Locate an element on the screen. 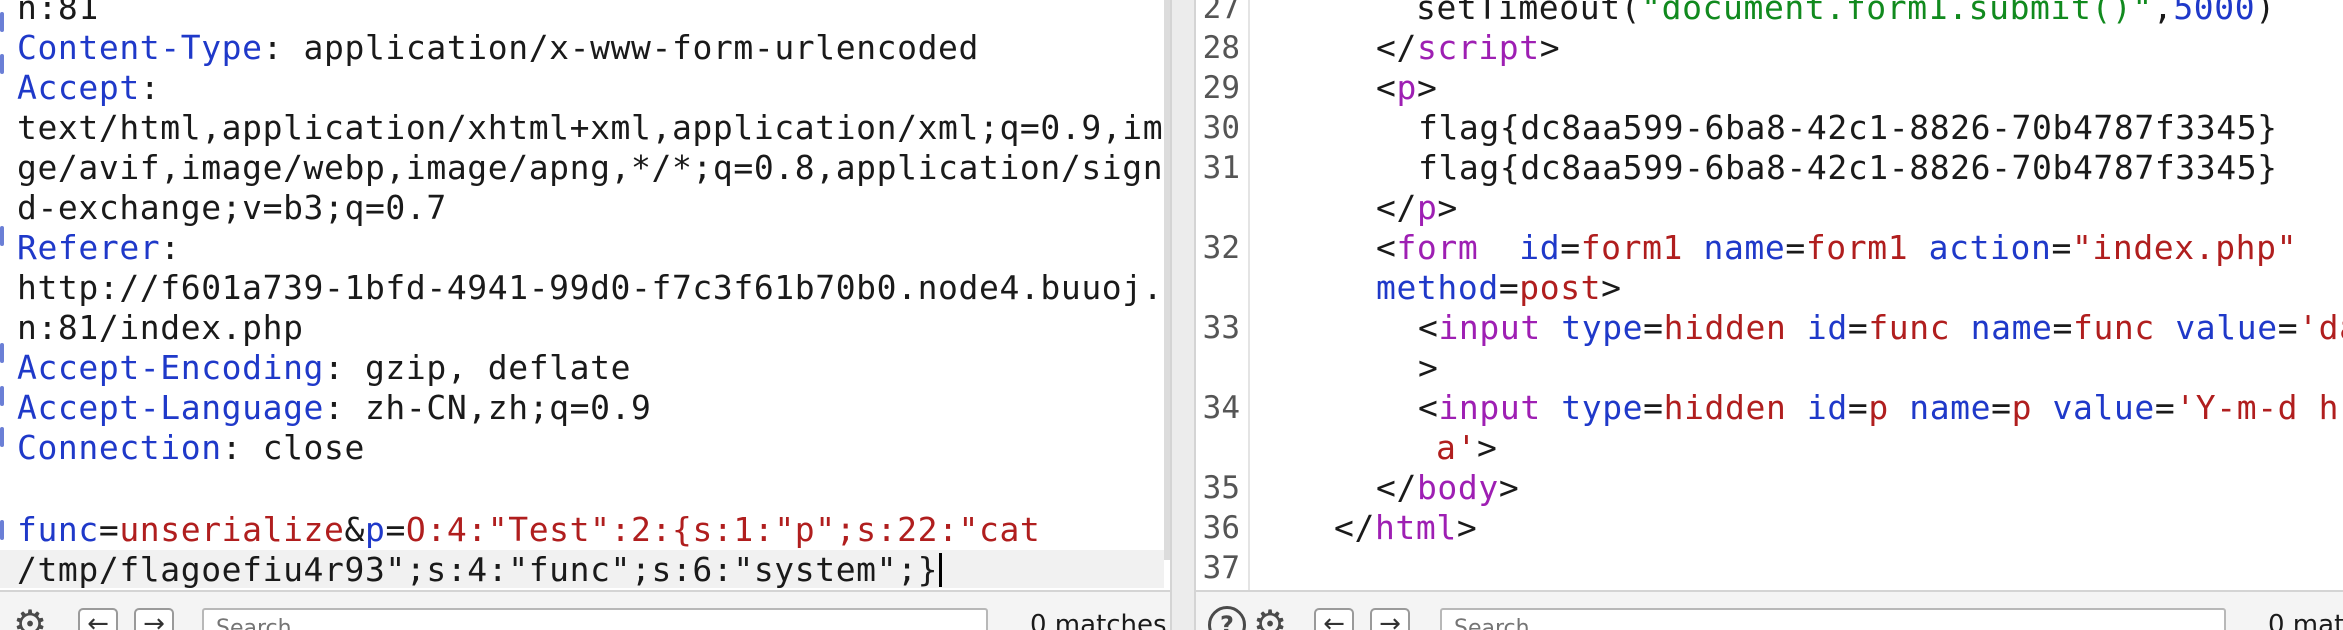 The height and width of the screenshot is (630, 2343). header-name: Connection is located at coordinates (119, 447).